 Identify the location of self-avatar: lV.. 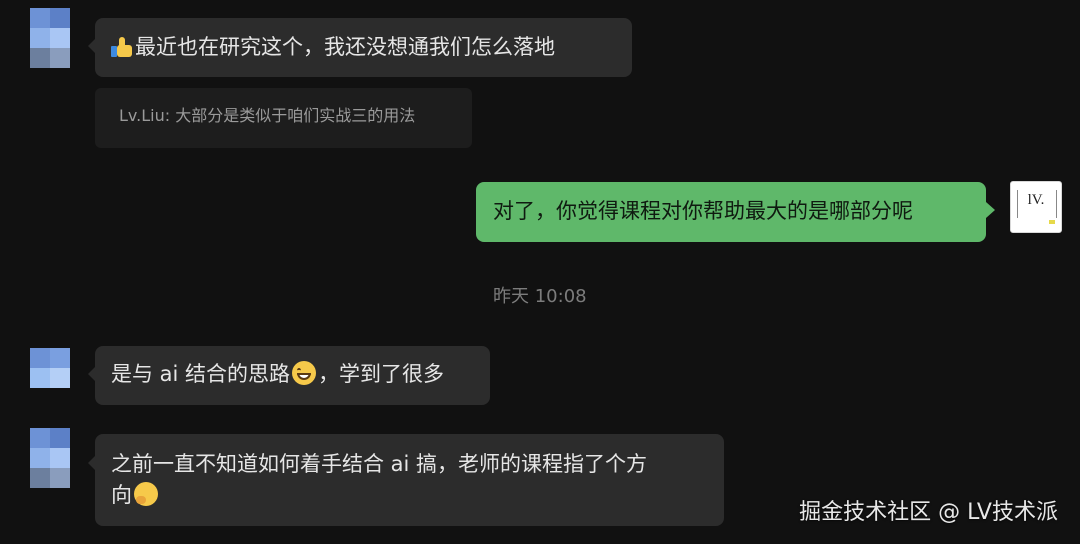
(1036, 207).